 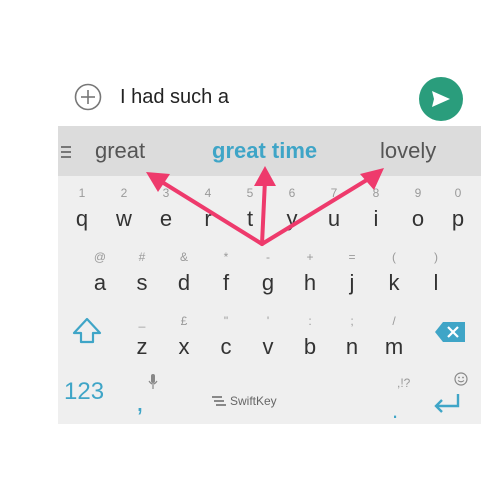 I want to click on key-e: 3e, so click(x=166, y=211).